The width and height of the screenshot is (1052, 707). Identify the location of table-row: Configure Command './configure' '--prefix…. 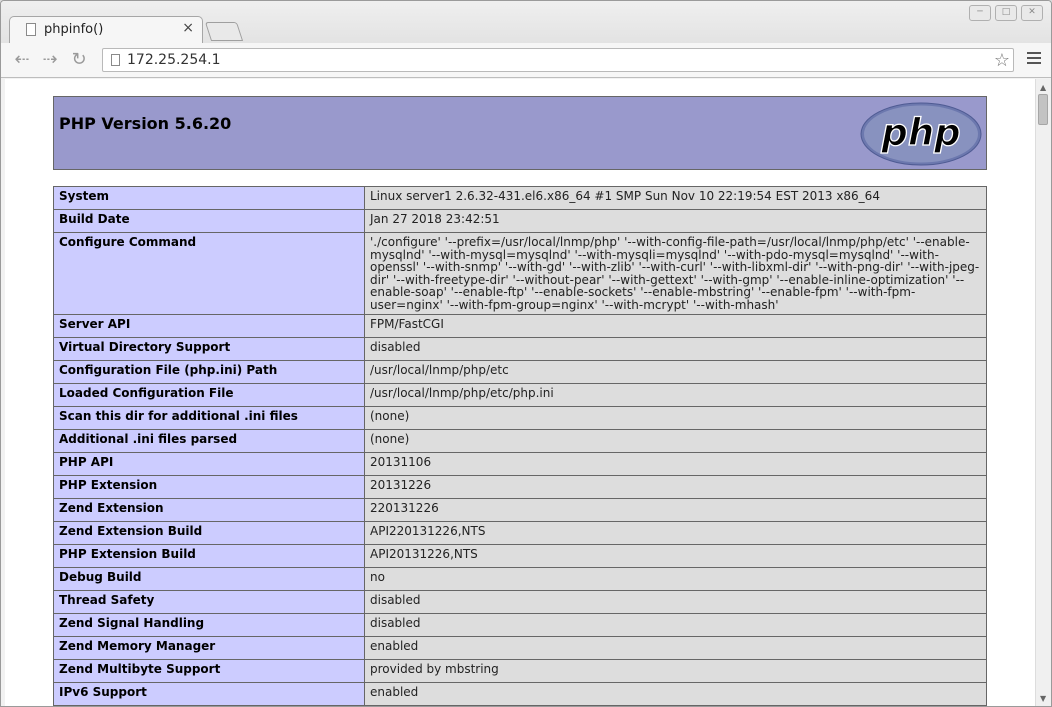
(520, 273).